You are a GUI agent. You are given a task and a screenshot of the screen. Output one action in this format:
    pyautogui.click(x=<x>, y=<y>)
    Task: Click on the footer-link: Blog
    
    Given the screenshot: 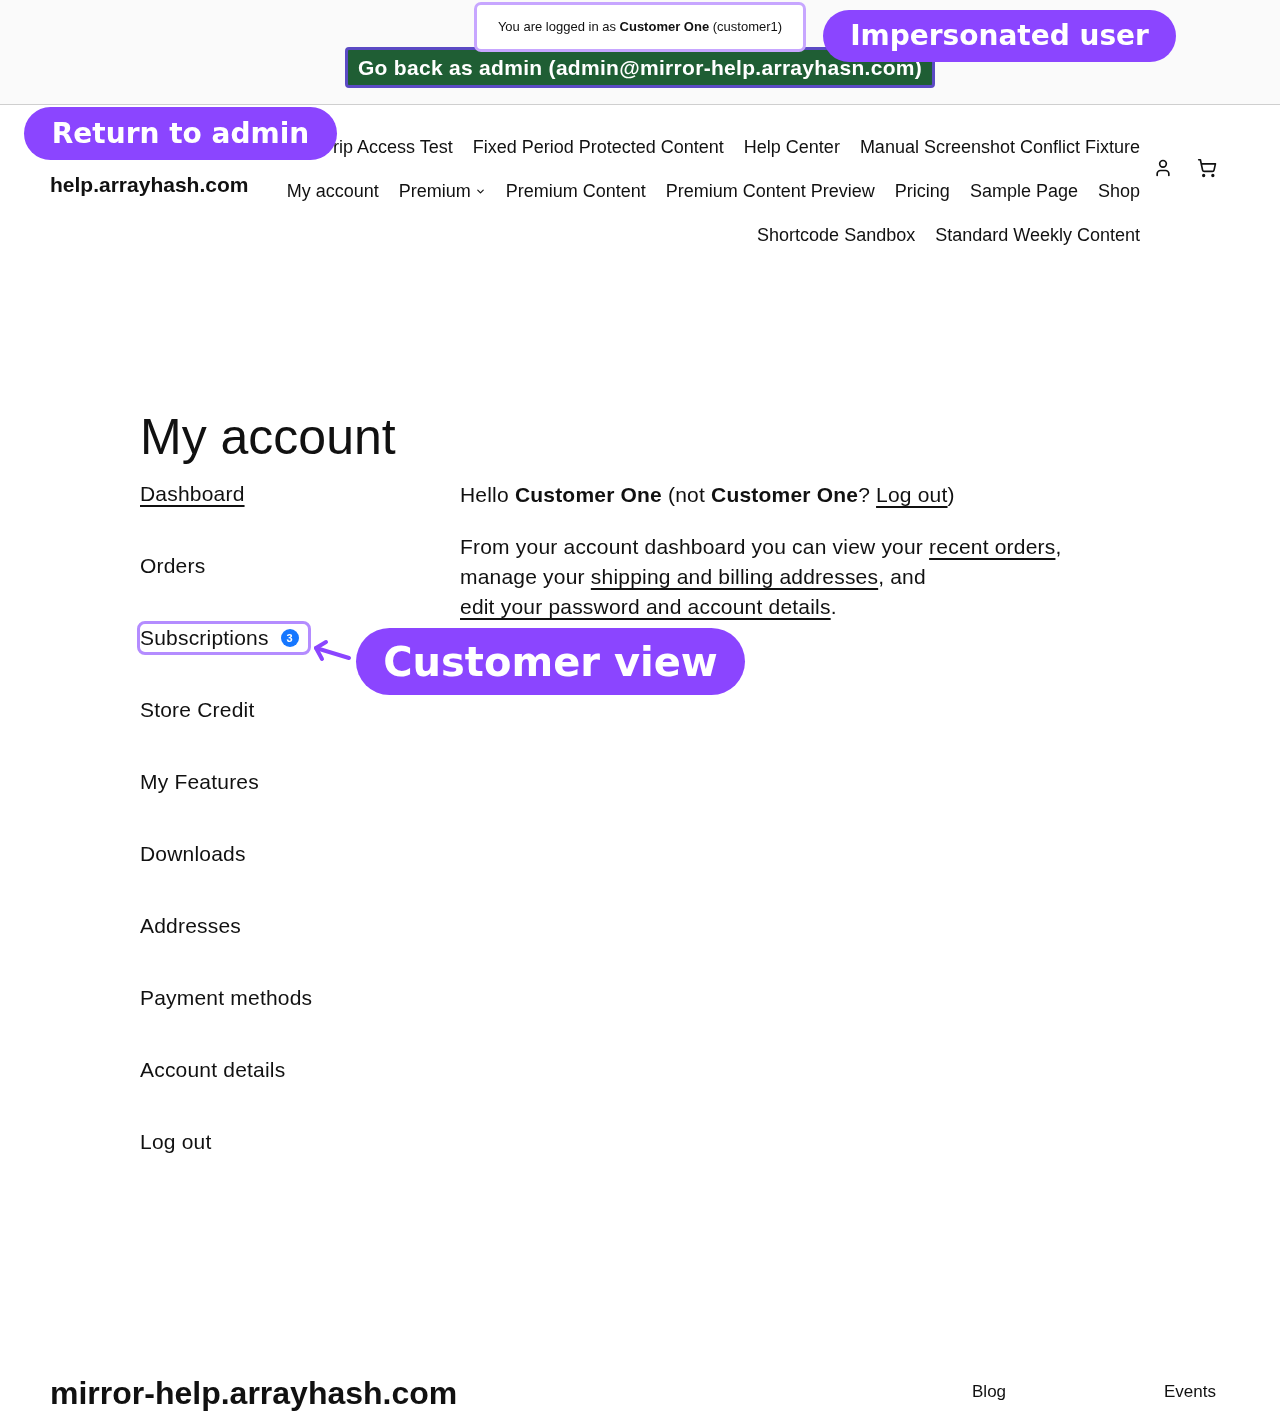 What is the action you would take?
    pyautogui.click(x=1068, y=1392)
    